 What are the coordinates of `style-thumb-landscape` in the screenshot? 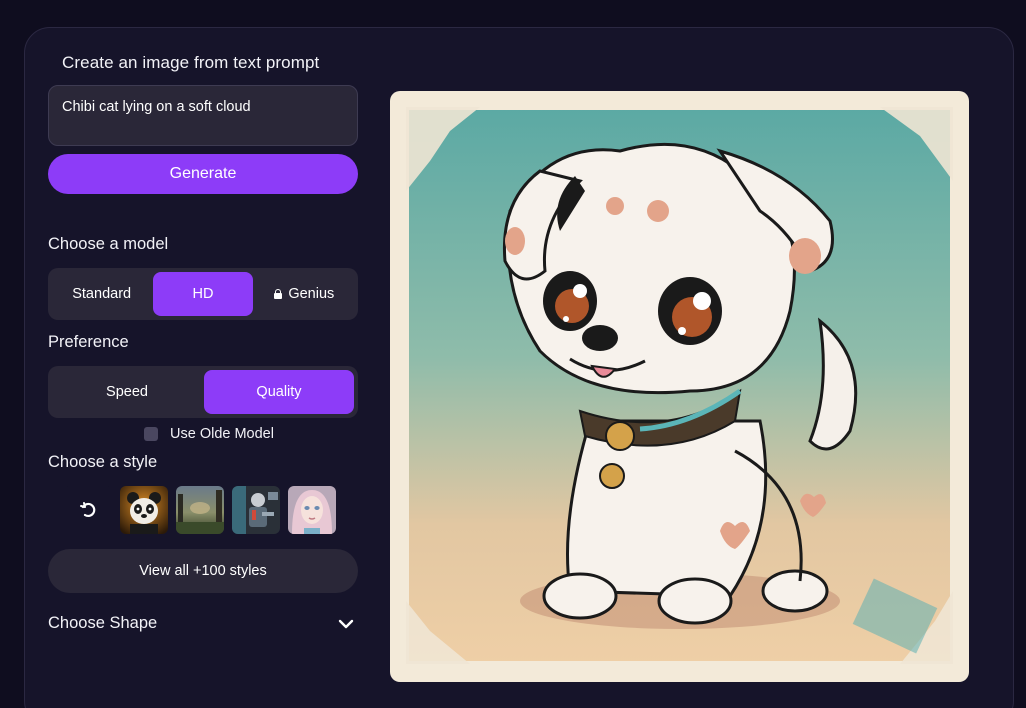 It's located at (200, 510).